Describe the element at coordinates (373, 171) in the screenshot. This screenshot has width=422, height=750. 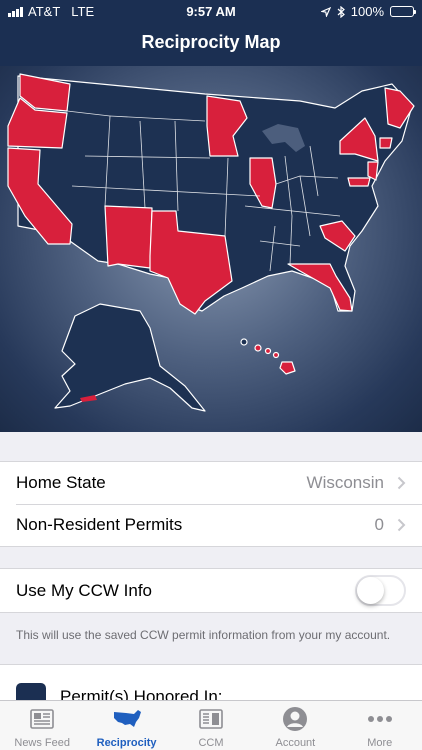
I see `state-new-jersey` at that location.